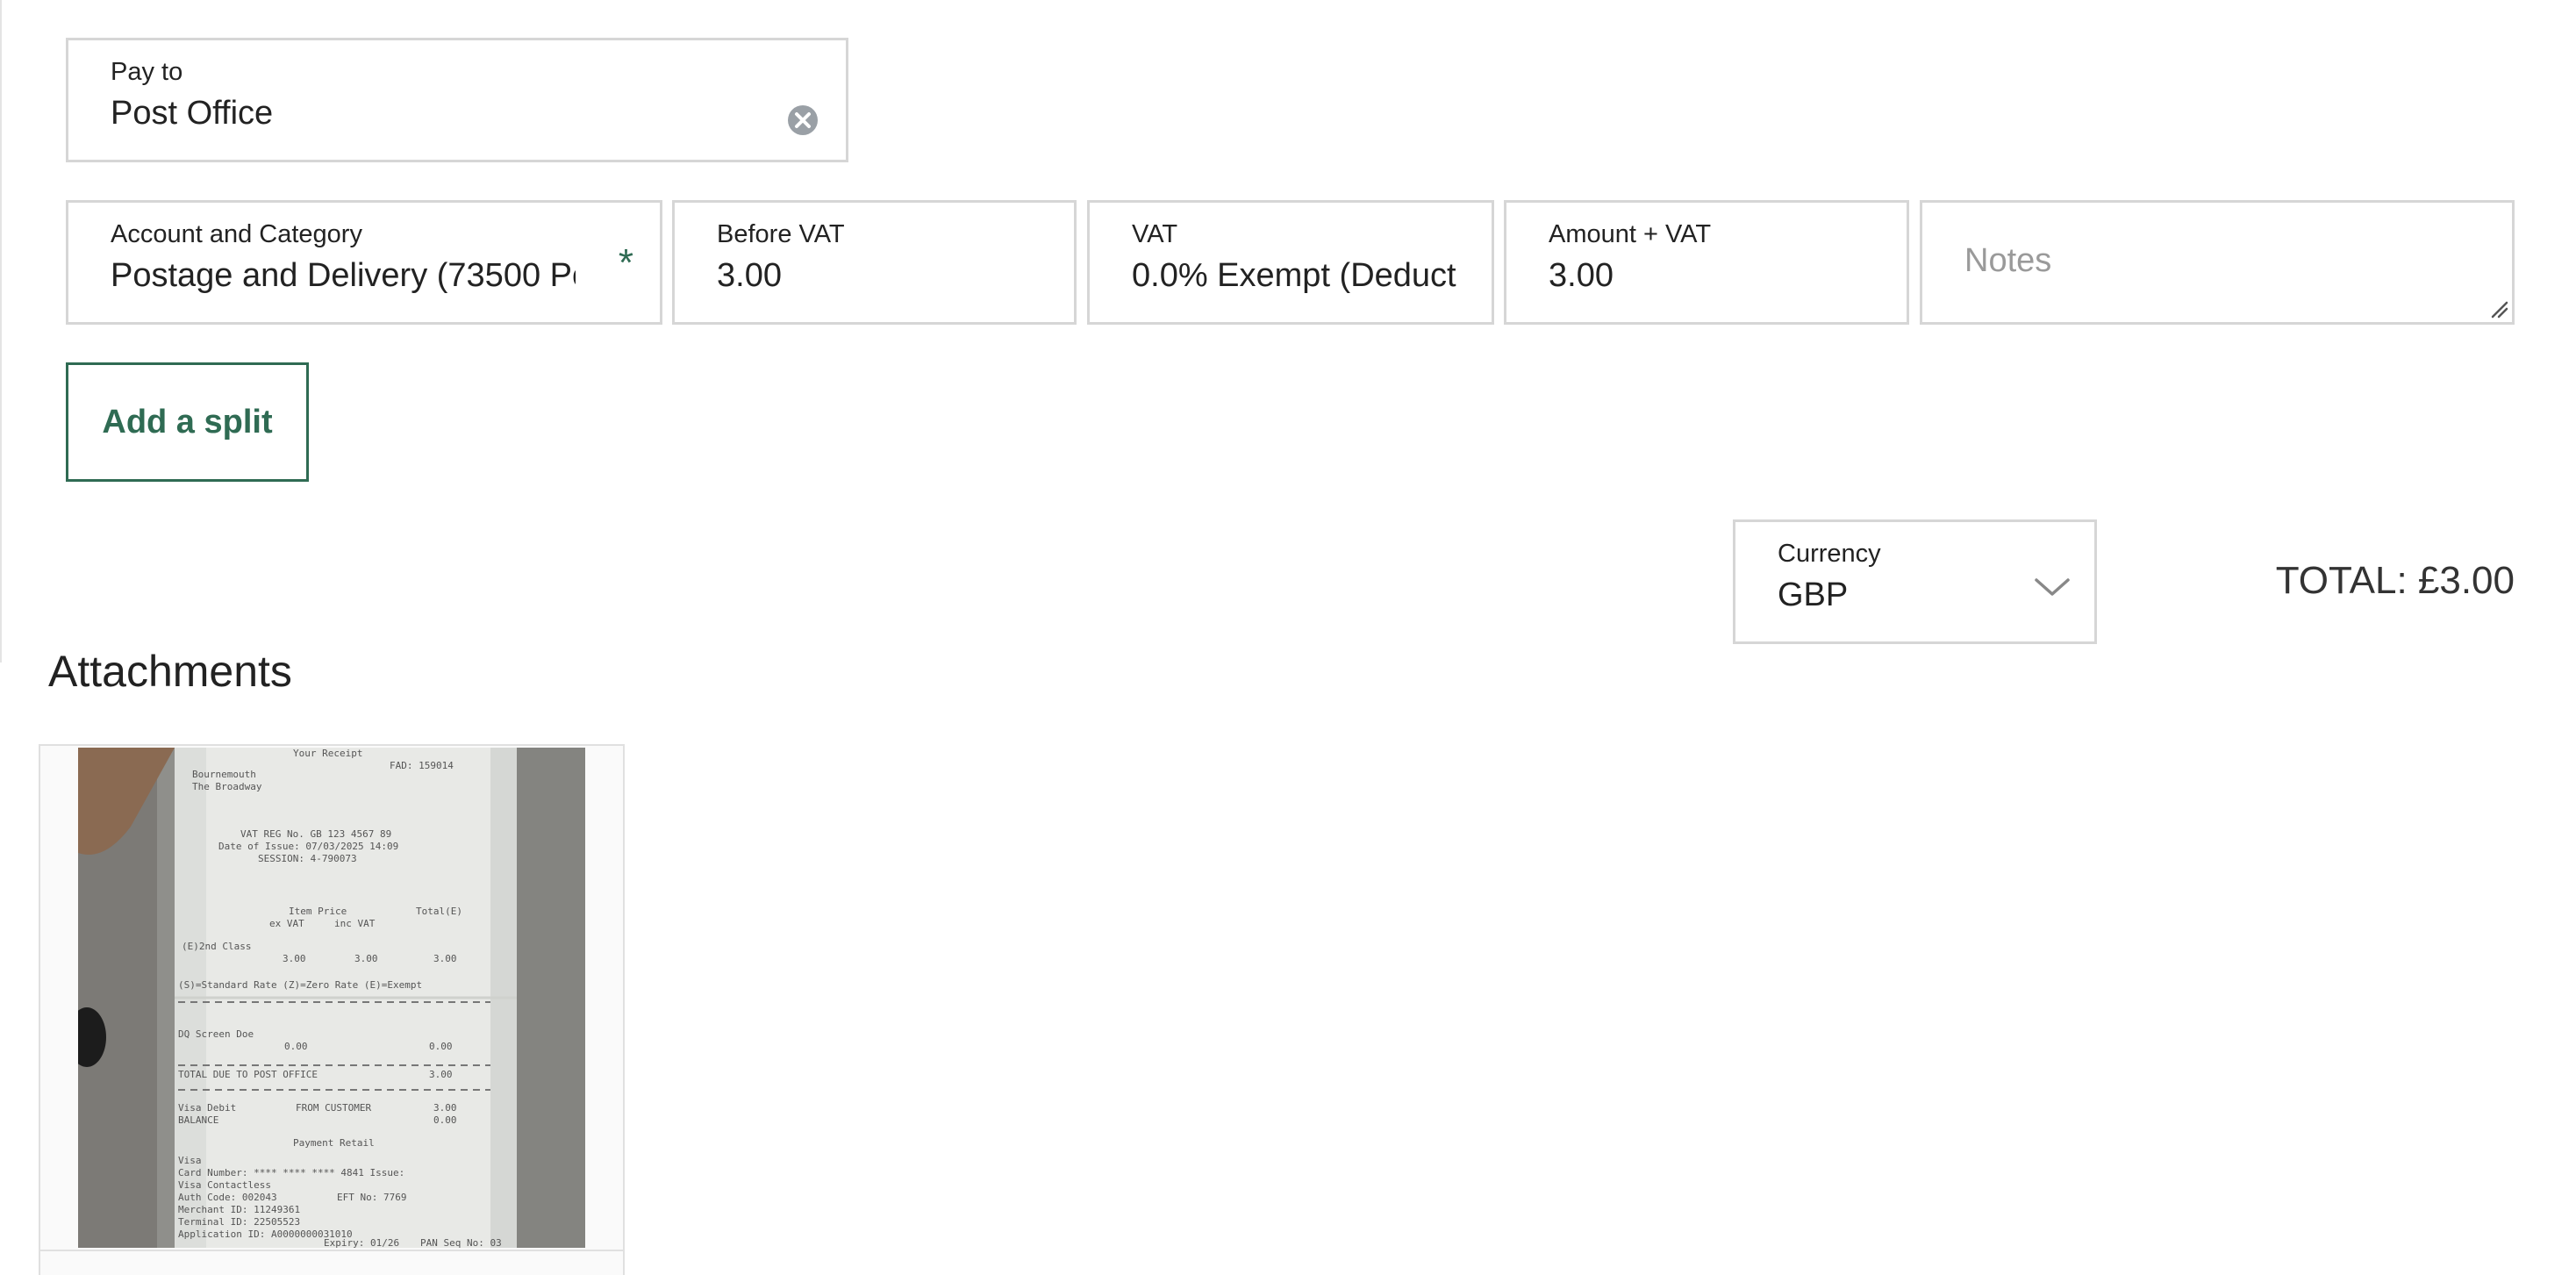  What do you see at coordinates (1294, 276) in the screenshot?
I see `vat-value: 0.0% Exempt (Deduct` at bounding box center [1294, 276].